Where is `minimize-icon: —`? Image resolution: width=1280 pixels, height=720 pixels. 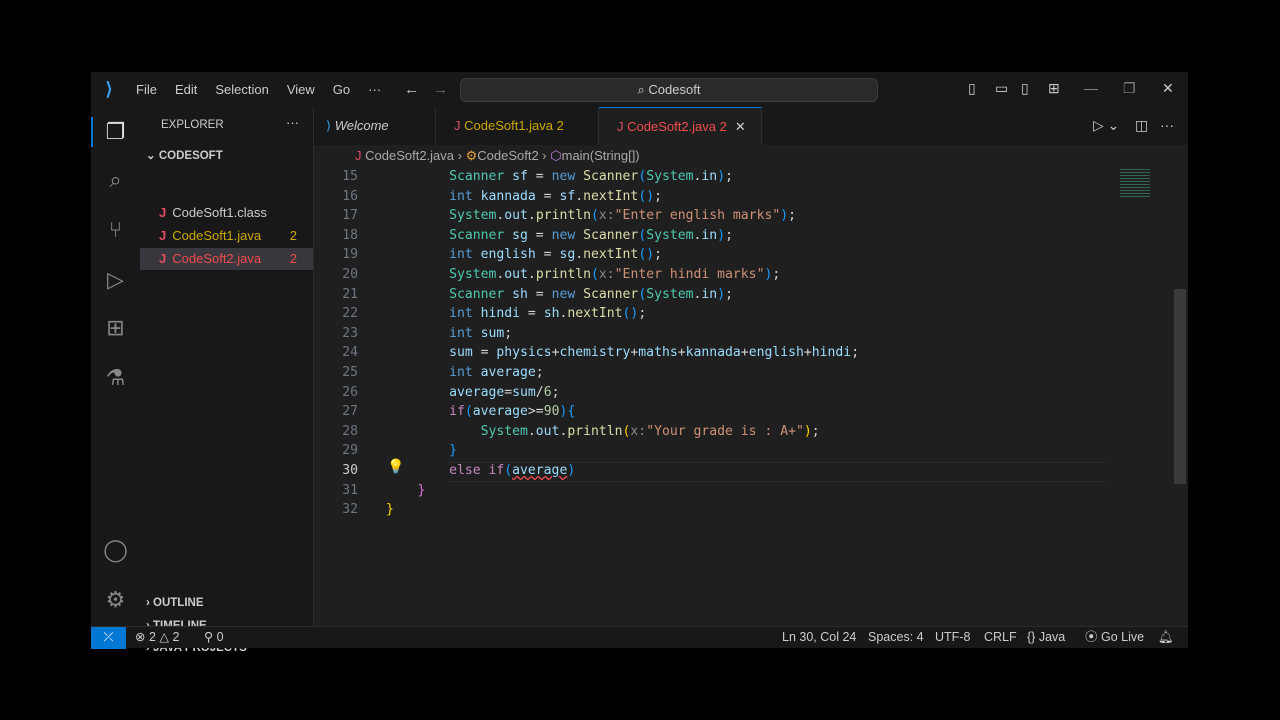
minimize-icon: — is located at coordinates (1091, 88).